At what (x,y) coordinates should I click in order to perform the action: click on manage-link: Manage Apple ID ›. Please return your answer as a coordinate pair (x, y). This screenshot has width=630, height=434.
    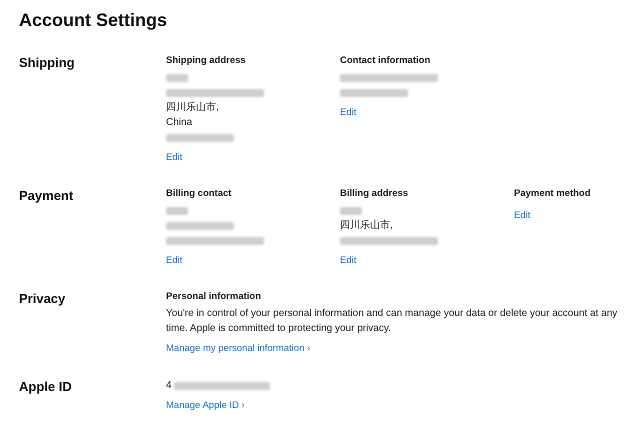
    Looking at the image, I should click on (205, 406).